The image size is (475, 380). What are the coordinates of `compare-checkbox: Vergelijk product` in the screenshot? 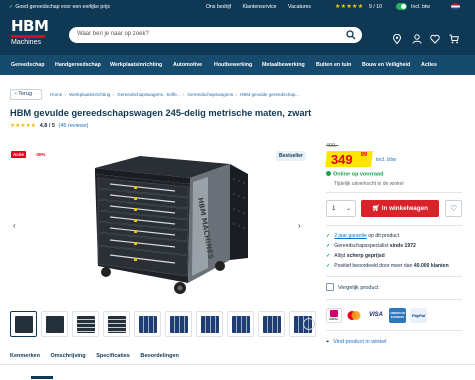 It's located at (352, 287).